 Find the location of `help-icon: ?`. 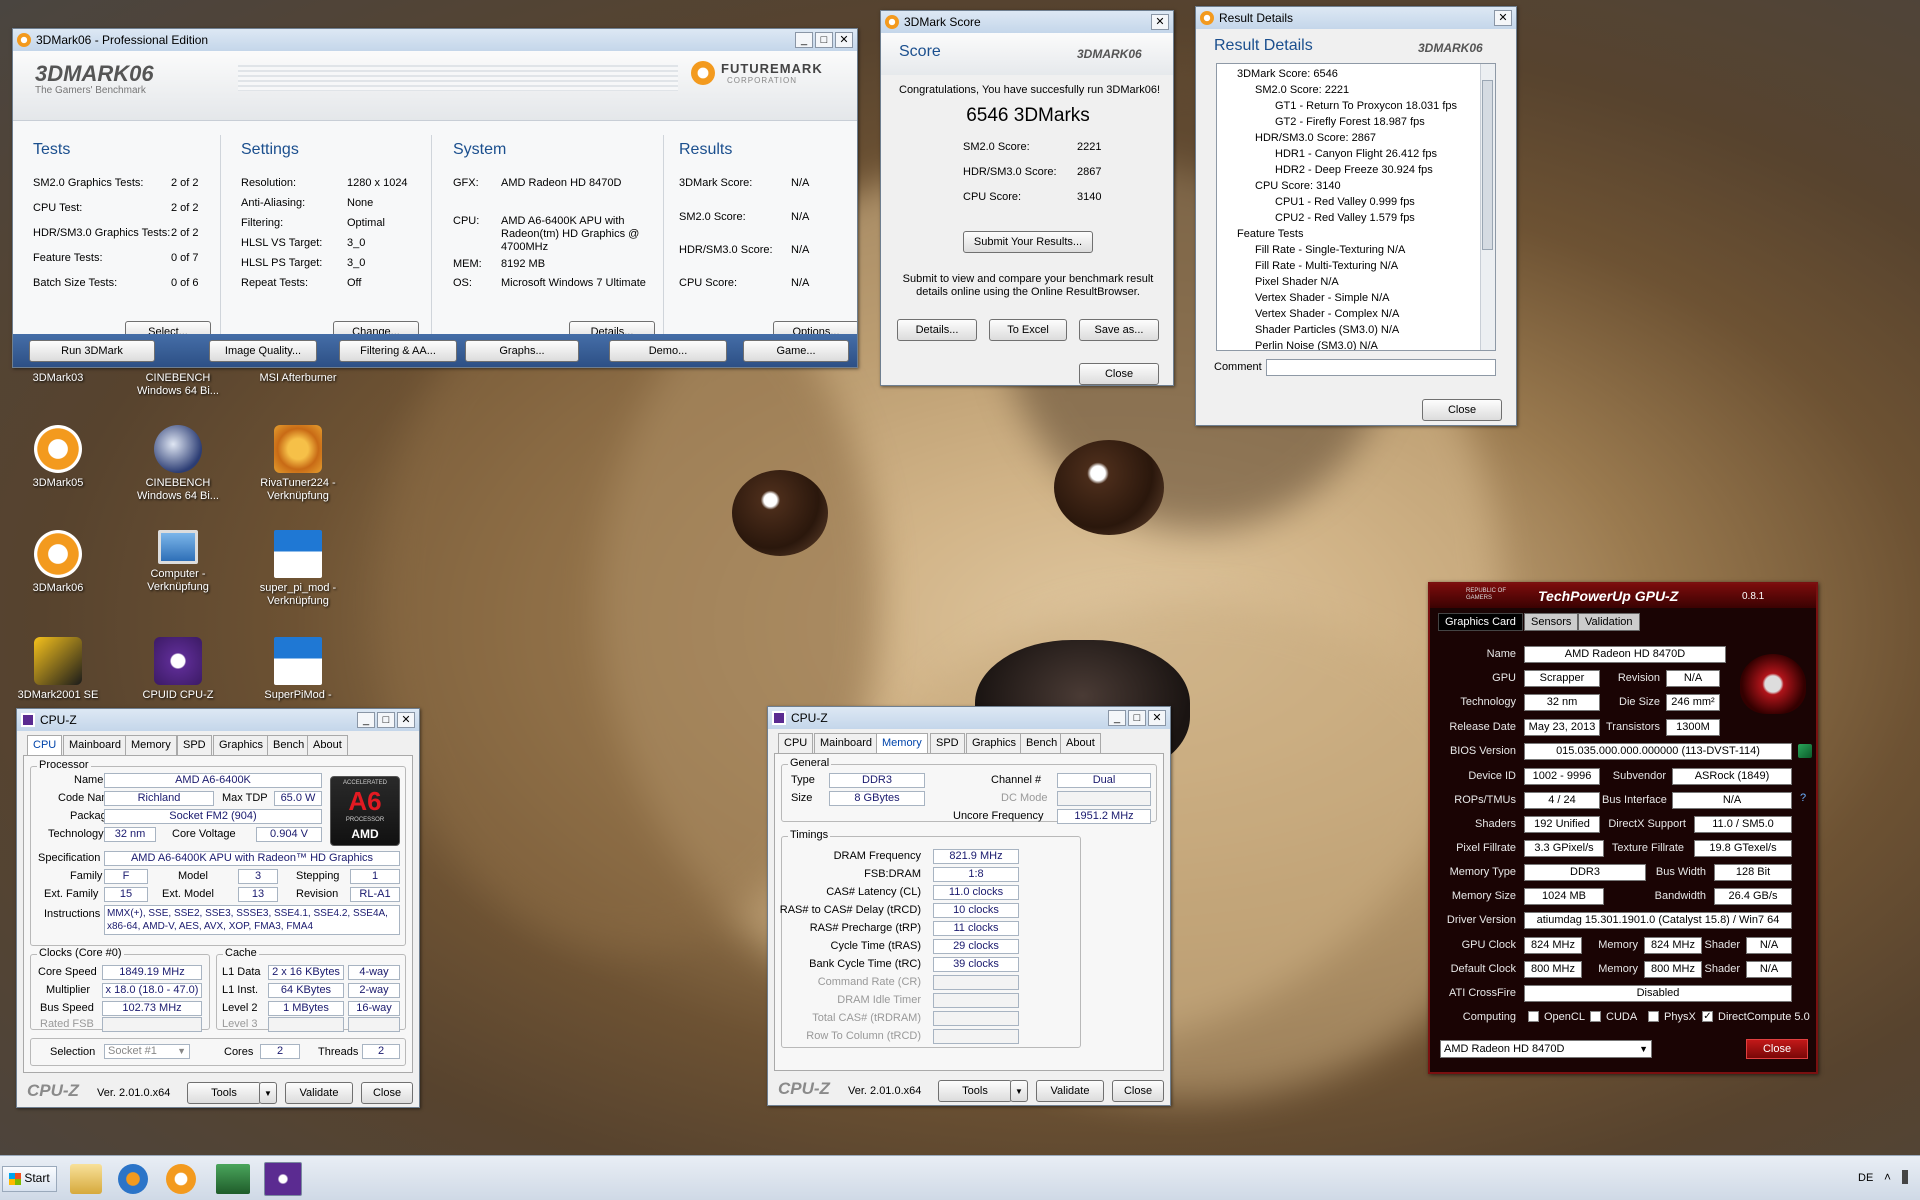

help-icon: ? is located at coordinates (1803, 798).